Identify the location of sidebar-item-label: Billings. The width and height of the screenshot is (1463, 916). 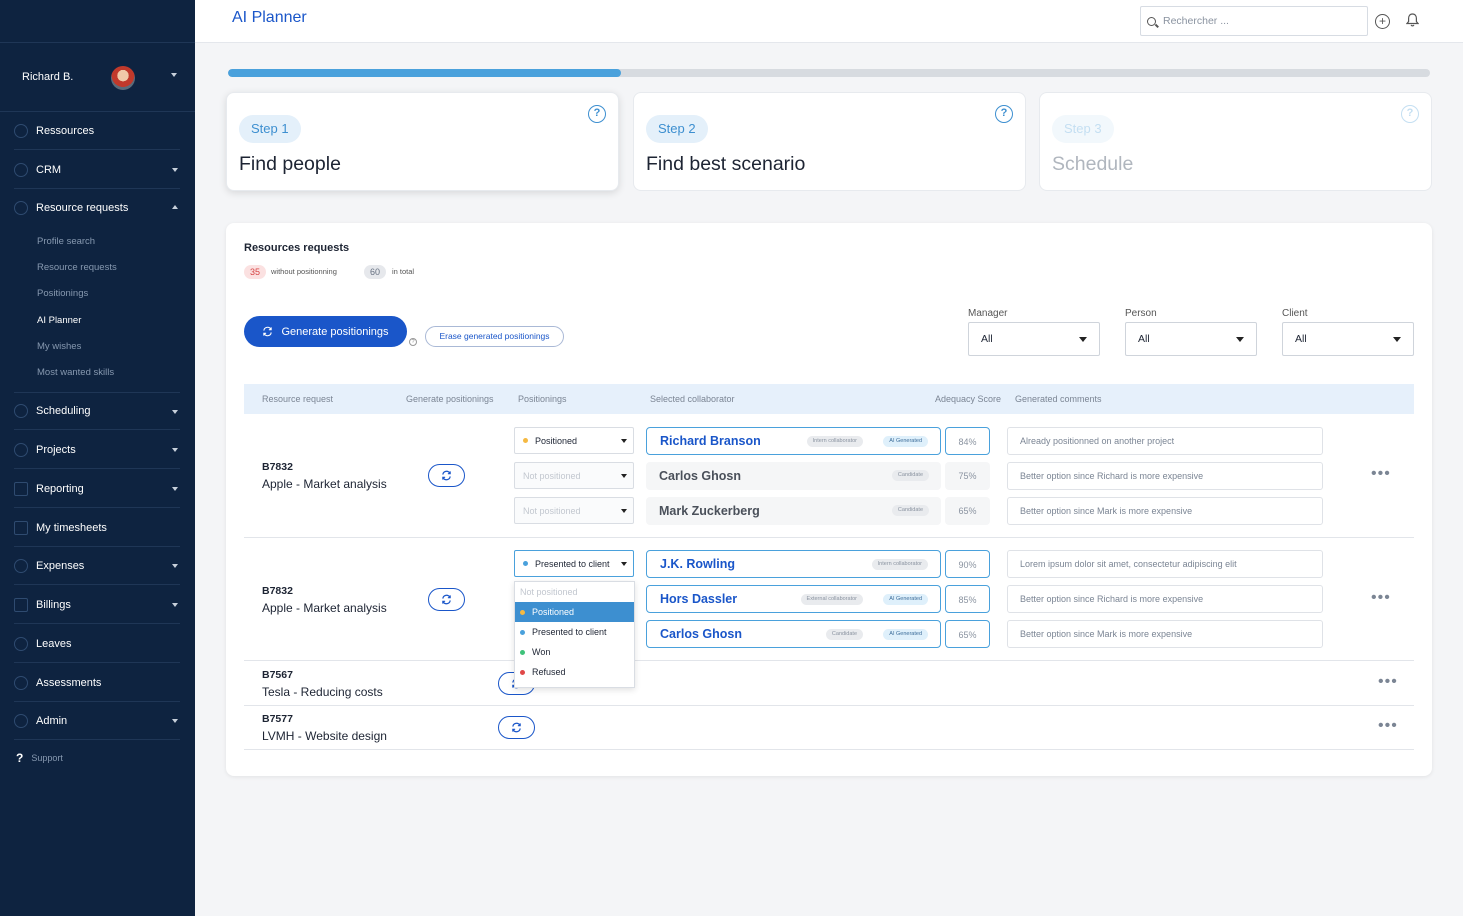
(53, 604).